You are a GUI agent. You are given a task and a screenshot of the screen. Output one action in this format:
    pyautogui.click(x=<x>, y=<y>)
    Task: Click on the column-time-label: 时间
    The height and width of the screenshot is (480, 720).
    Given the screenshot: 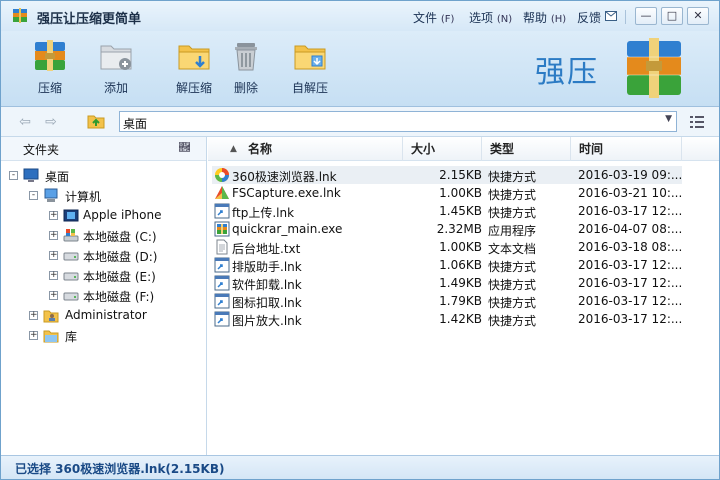 What is the action you would take?
    pyautogui.click(x=591, y=149)
    